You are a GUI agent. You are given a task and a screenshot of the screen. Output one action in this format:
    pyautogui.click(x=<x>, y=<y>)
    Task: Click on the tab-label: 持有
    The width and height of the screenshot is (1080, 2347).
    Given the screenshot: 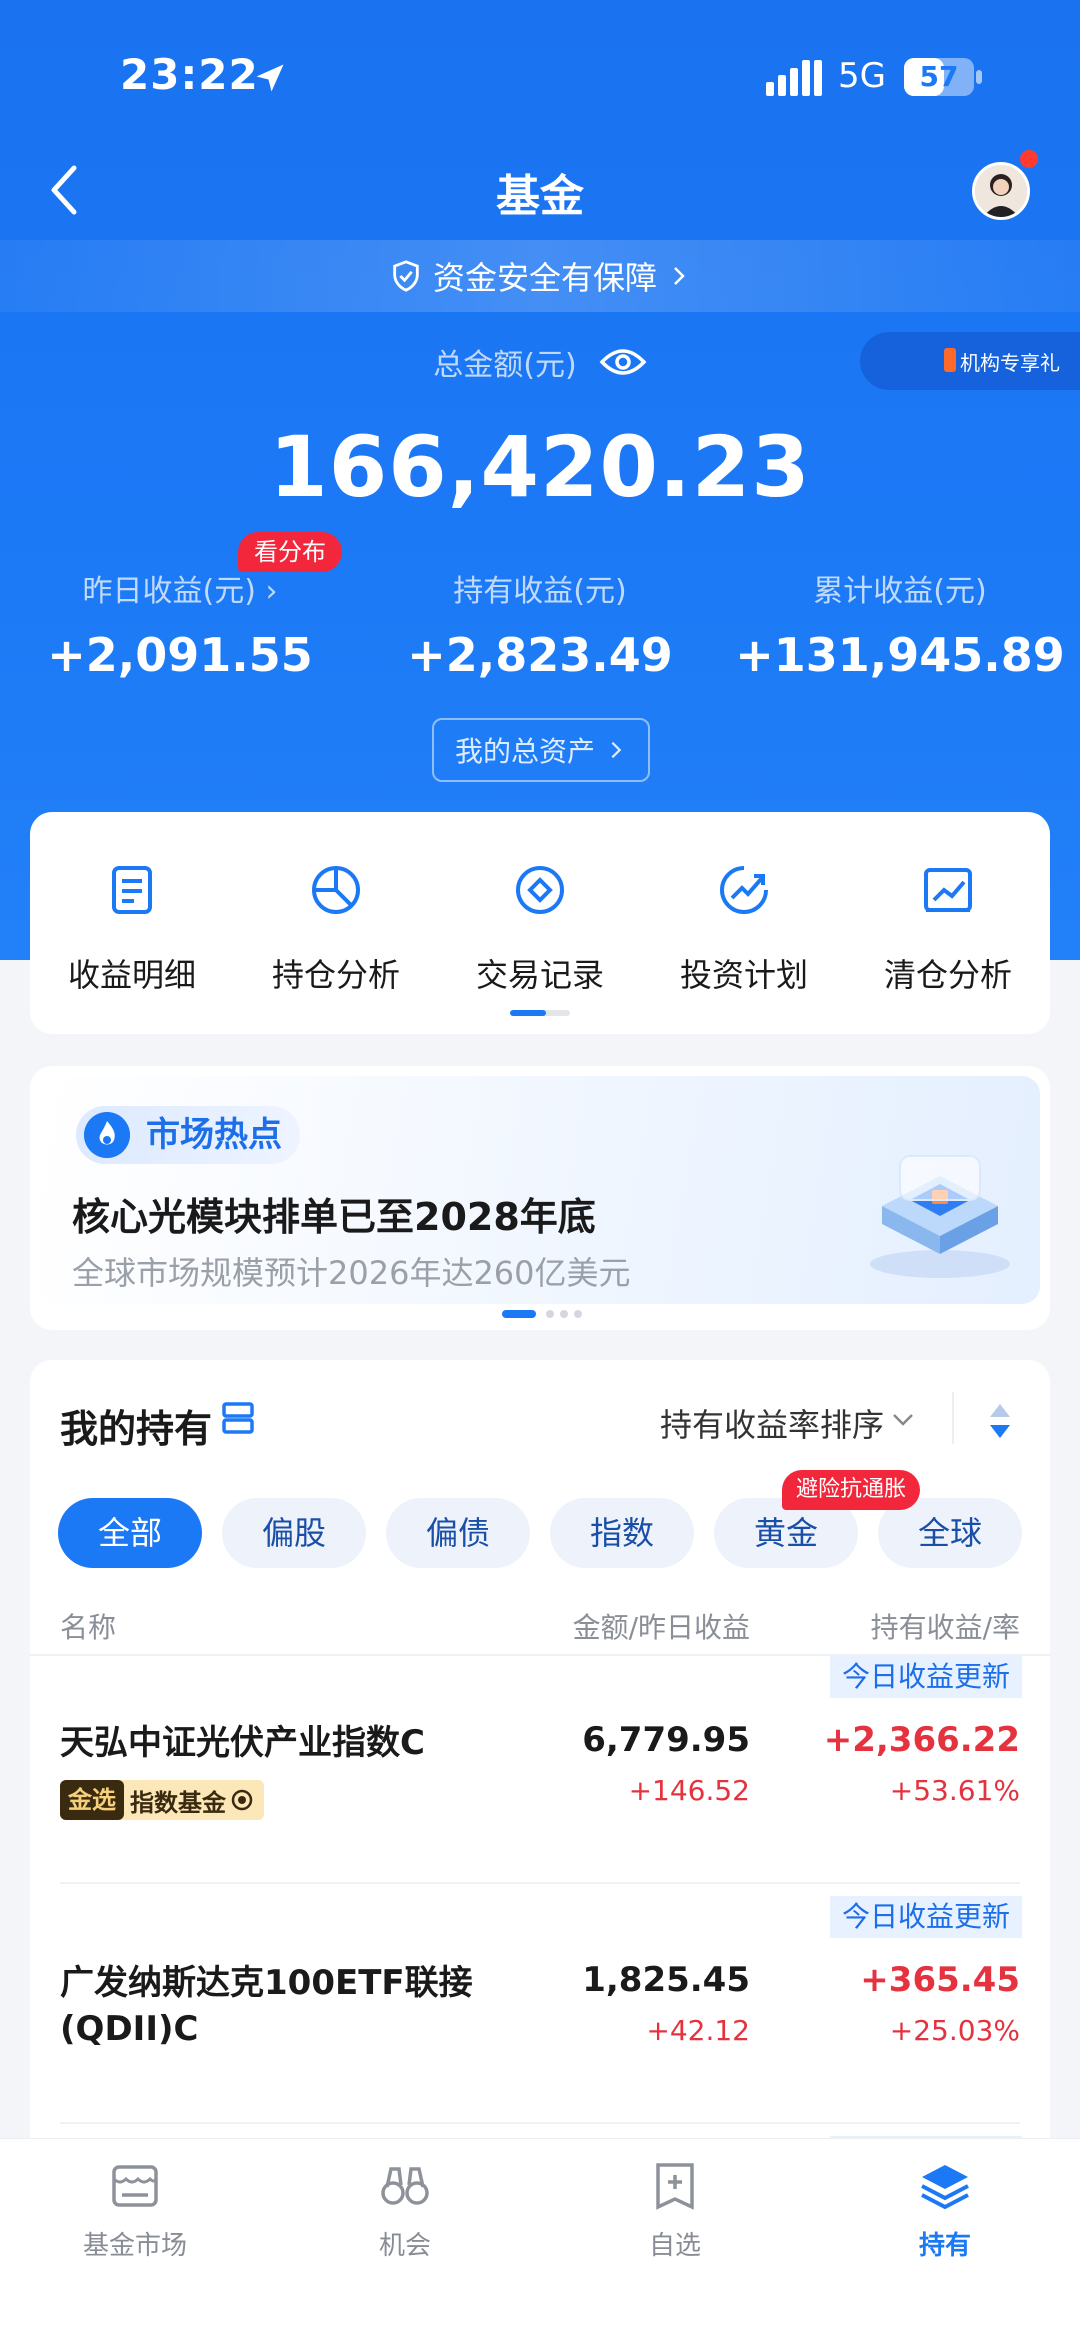 What is the action you would take?
    pyautogui.click(x=944, y=2246)
    